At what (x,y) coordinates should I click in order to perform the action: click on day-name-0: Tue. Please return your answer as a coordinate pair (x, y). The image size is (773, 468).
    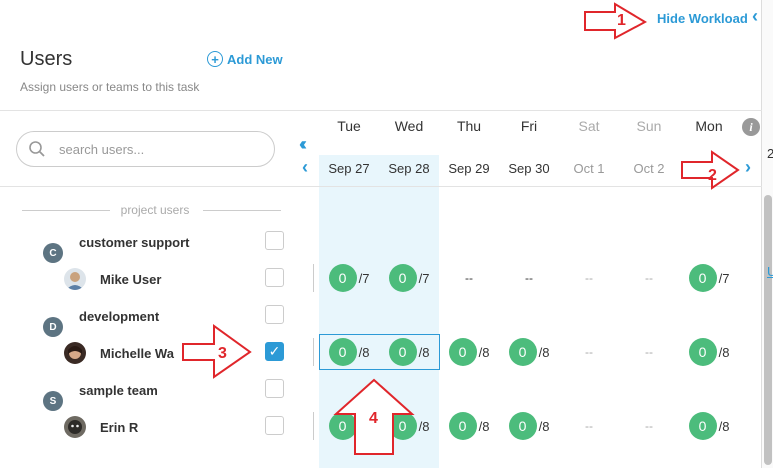
    Looking at the image, I should click on (349, 126).